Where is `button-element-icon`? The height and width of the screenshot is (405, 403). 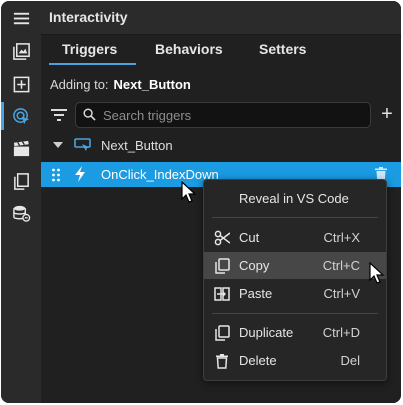 button-element-icon is located at coordinates (82, 144).